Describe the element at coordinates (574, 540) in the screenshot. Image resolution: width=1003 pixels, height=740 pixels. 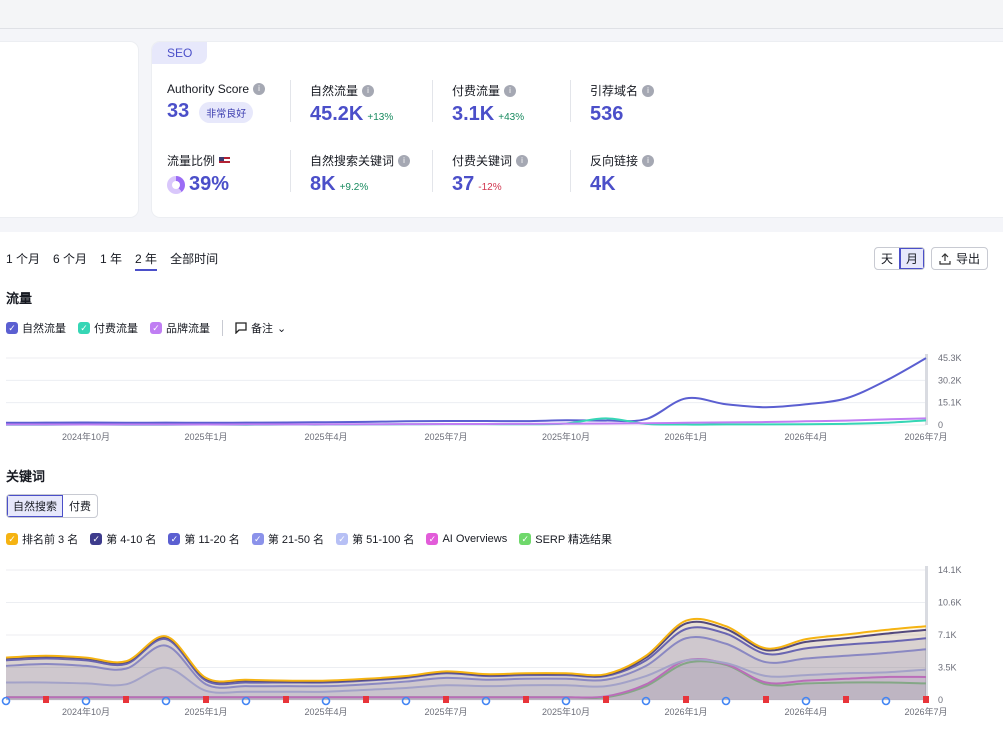
I see `legend-label: SERP 精选结果` at that location.